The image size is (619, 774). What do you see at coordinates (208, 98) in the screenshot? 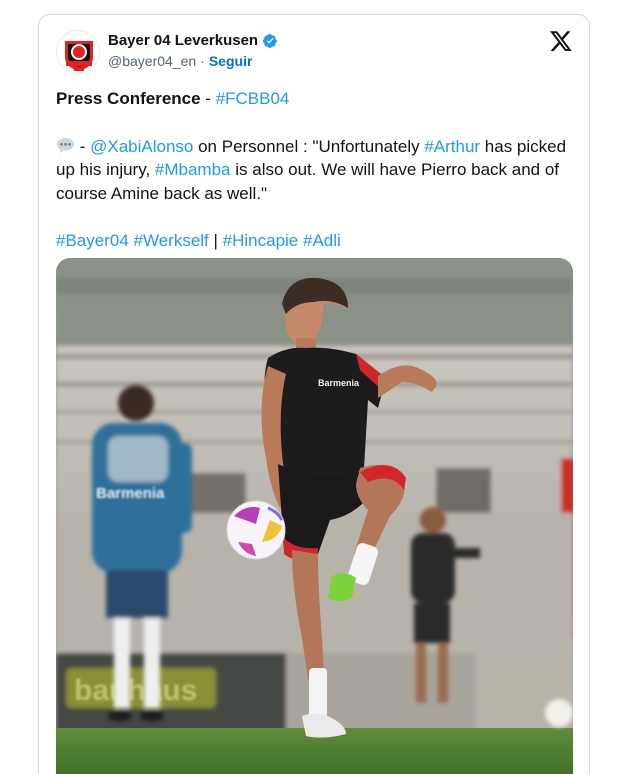
I see `heading-dash: -` at bounding box center [208, 98].